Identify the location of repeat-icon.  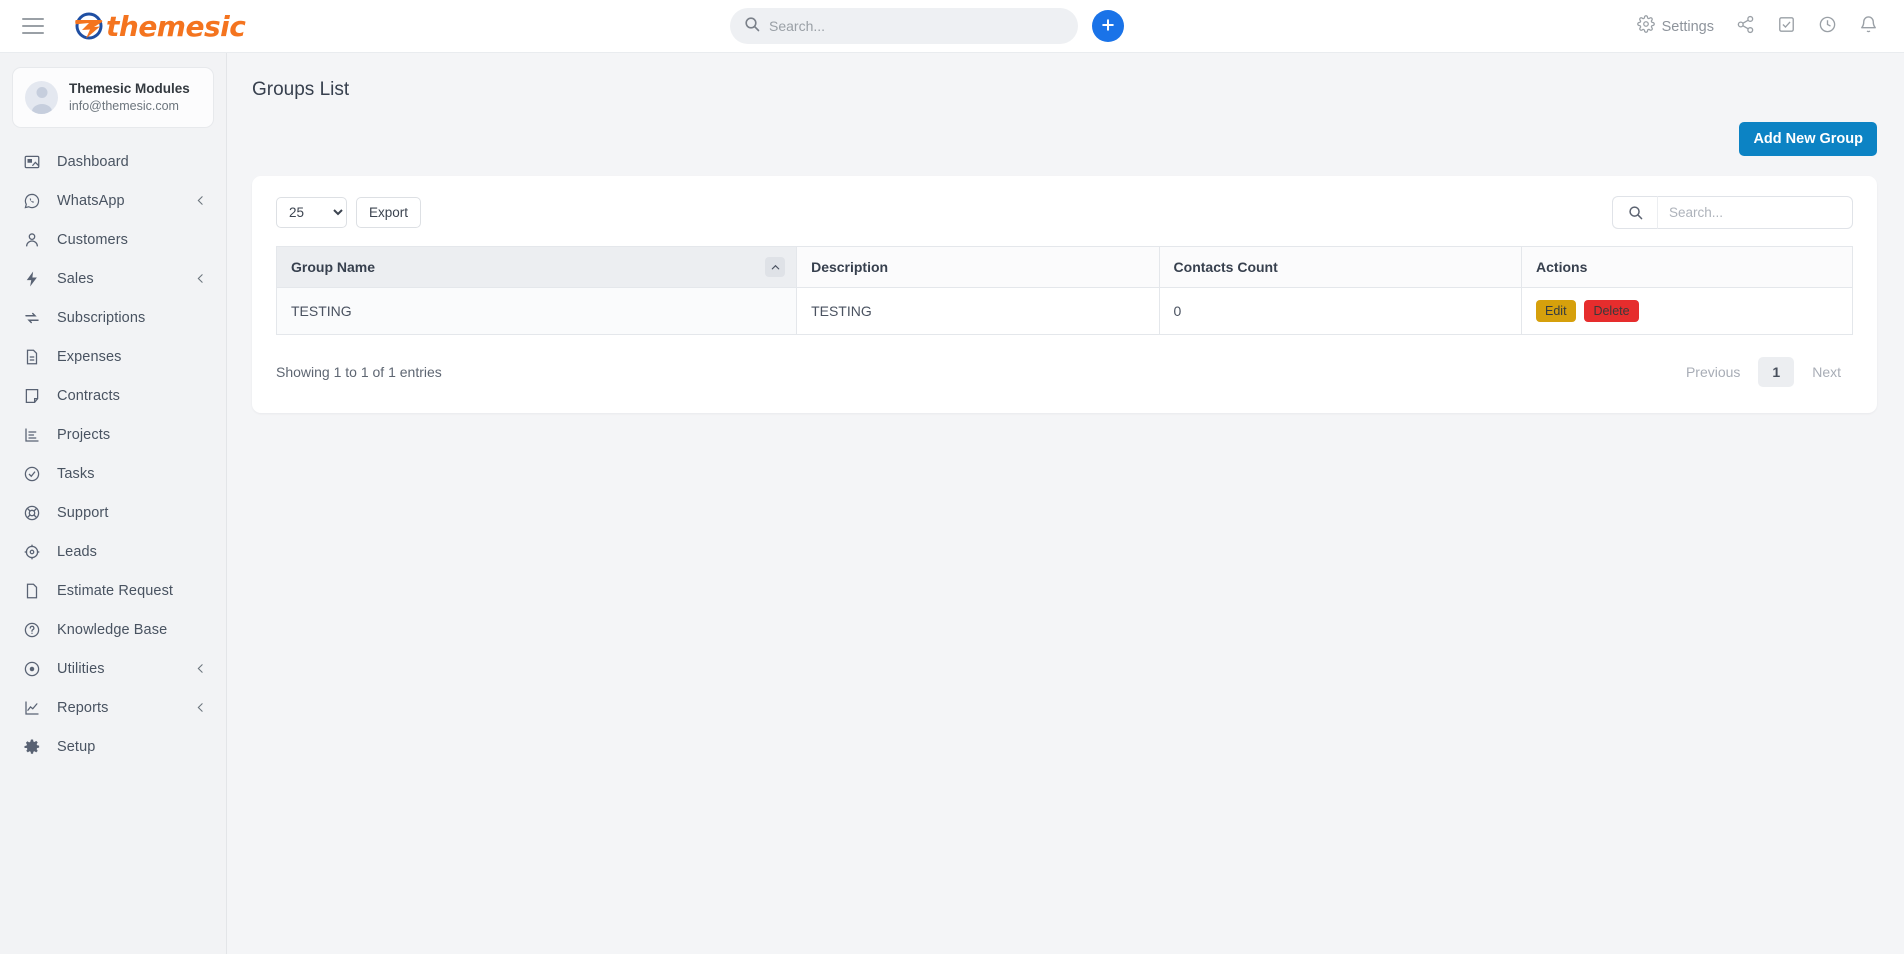
(31, 317).